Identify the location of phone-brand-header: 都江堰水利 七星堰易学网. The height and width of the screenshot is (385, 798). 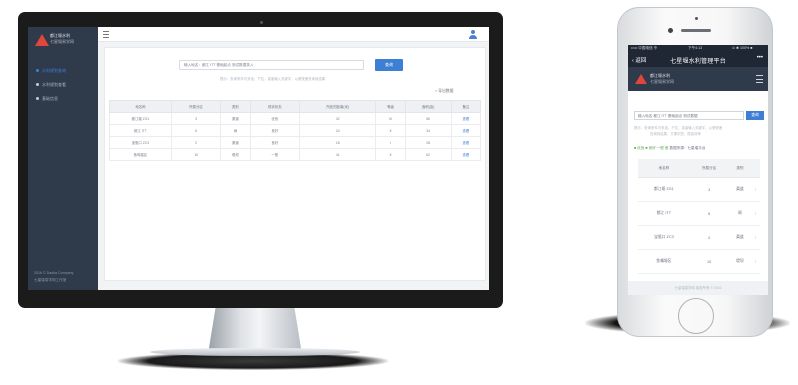
(698, 79).